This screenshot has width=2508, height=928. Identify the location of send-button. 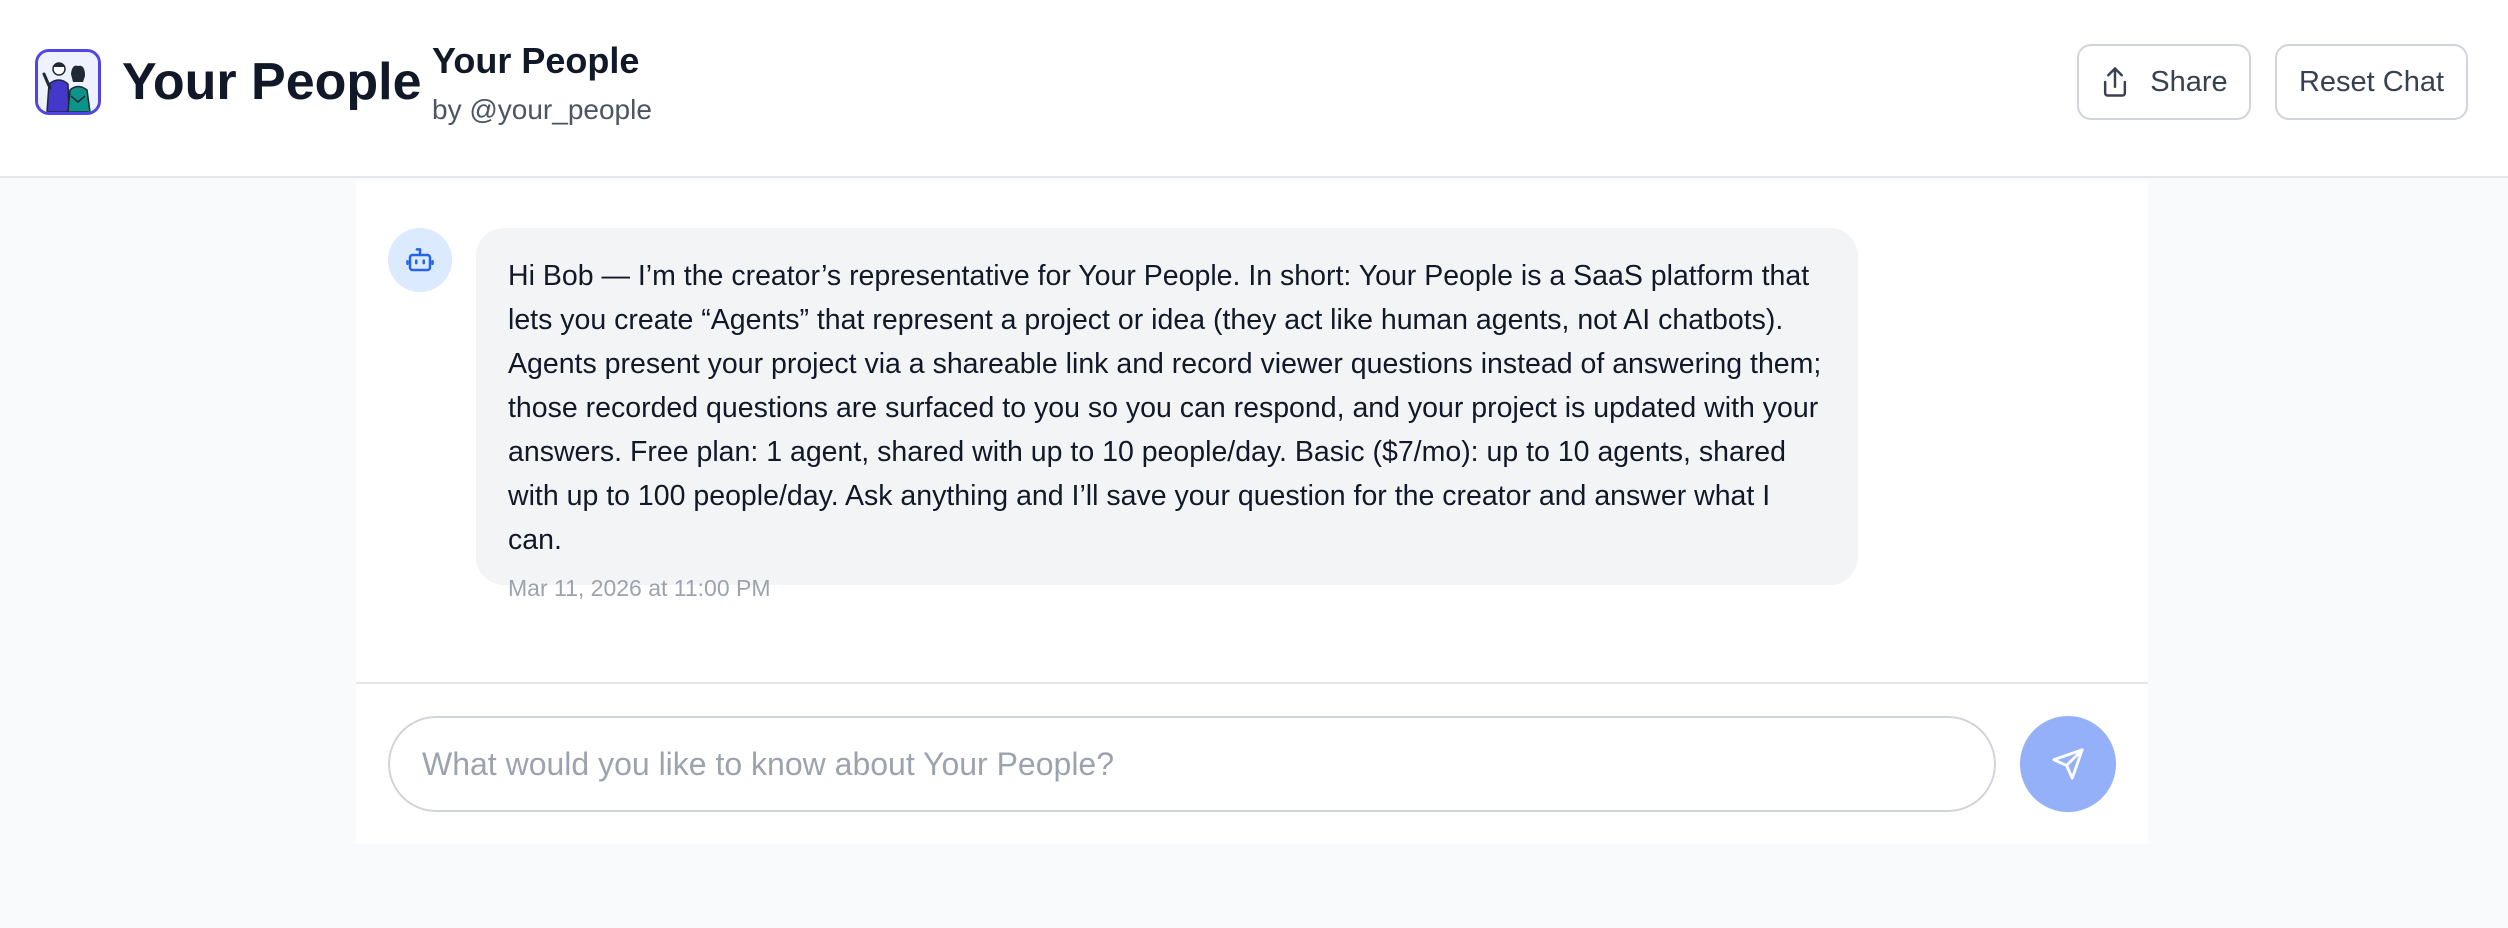
(2068, 764).